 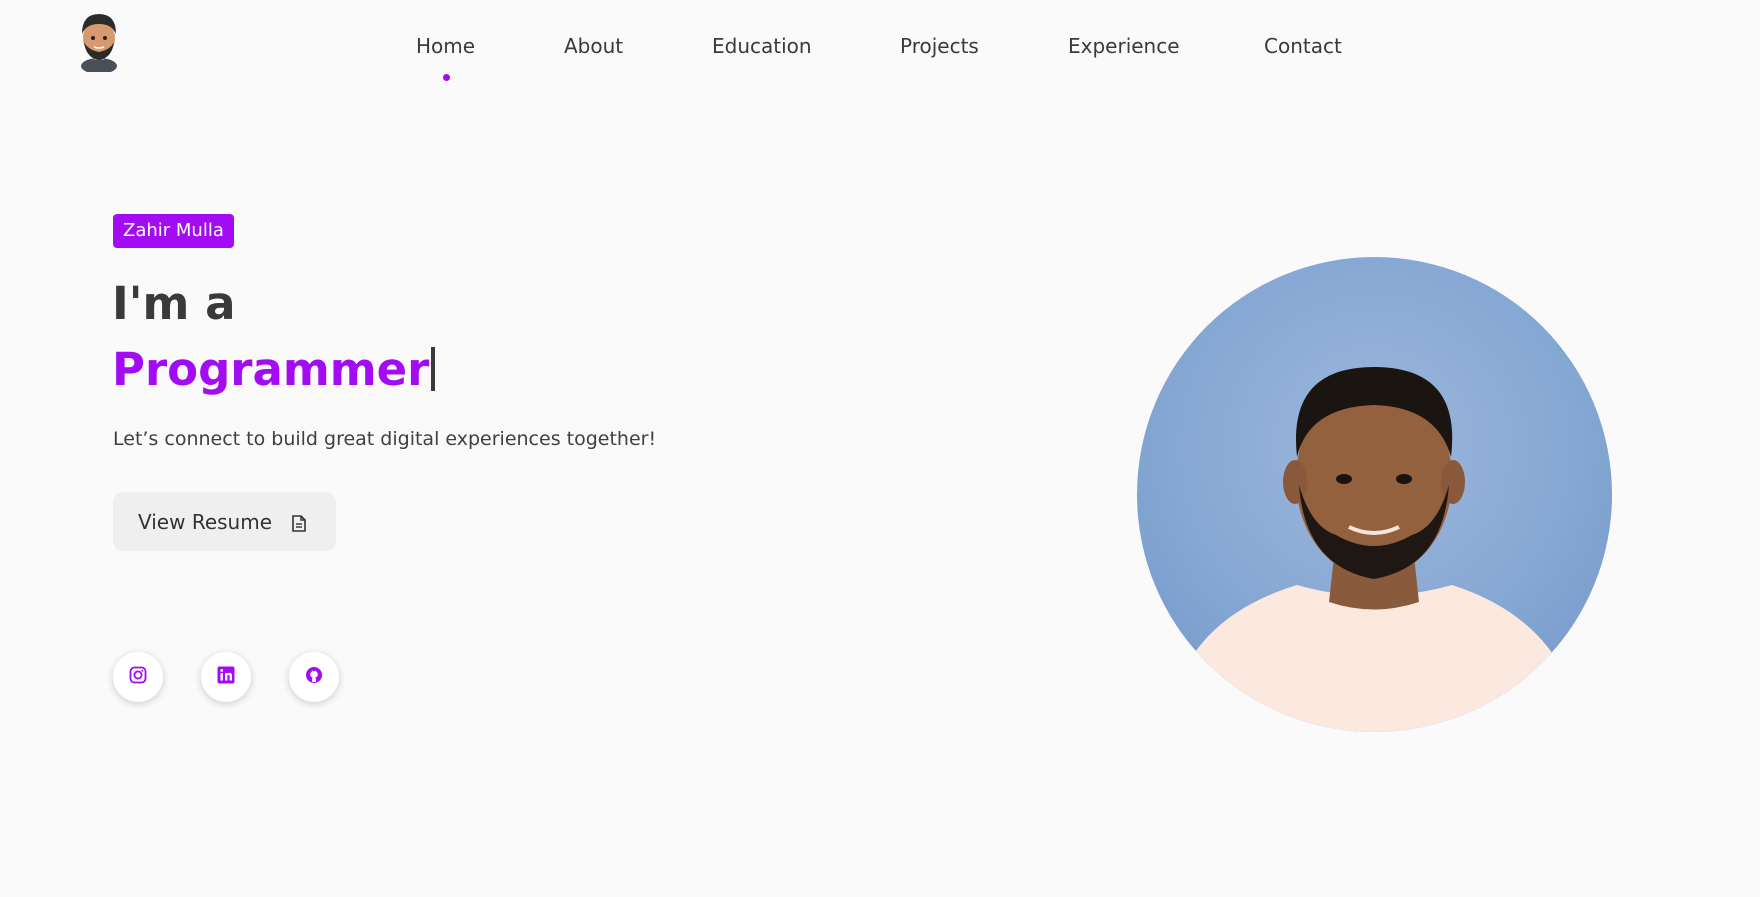 I want to click on nav-contact: Contact, so click(x=1303, y=46).